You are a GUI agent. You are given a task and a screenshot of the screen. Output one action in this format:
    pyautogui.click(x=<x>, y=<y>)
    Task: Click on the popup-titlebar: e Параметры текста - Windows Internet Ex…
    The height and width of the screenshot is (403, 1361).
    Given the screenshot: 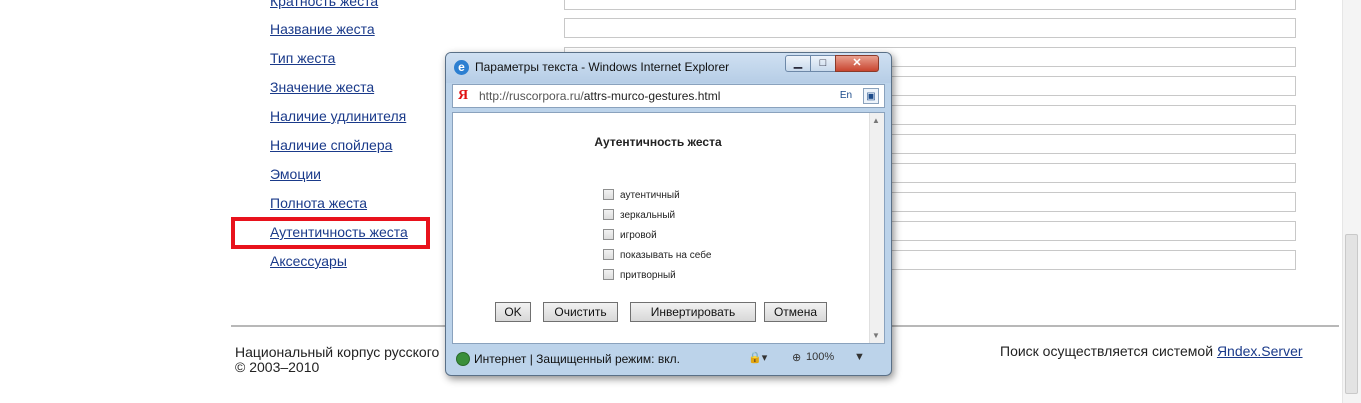 What is the action you would take?
    pyautogui.click(x=668, y=68)
    